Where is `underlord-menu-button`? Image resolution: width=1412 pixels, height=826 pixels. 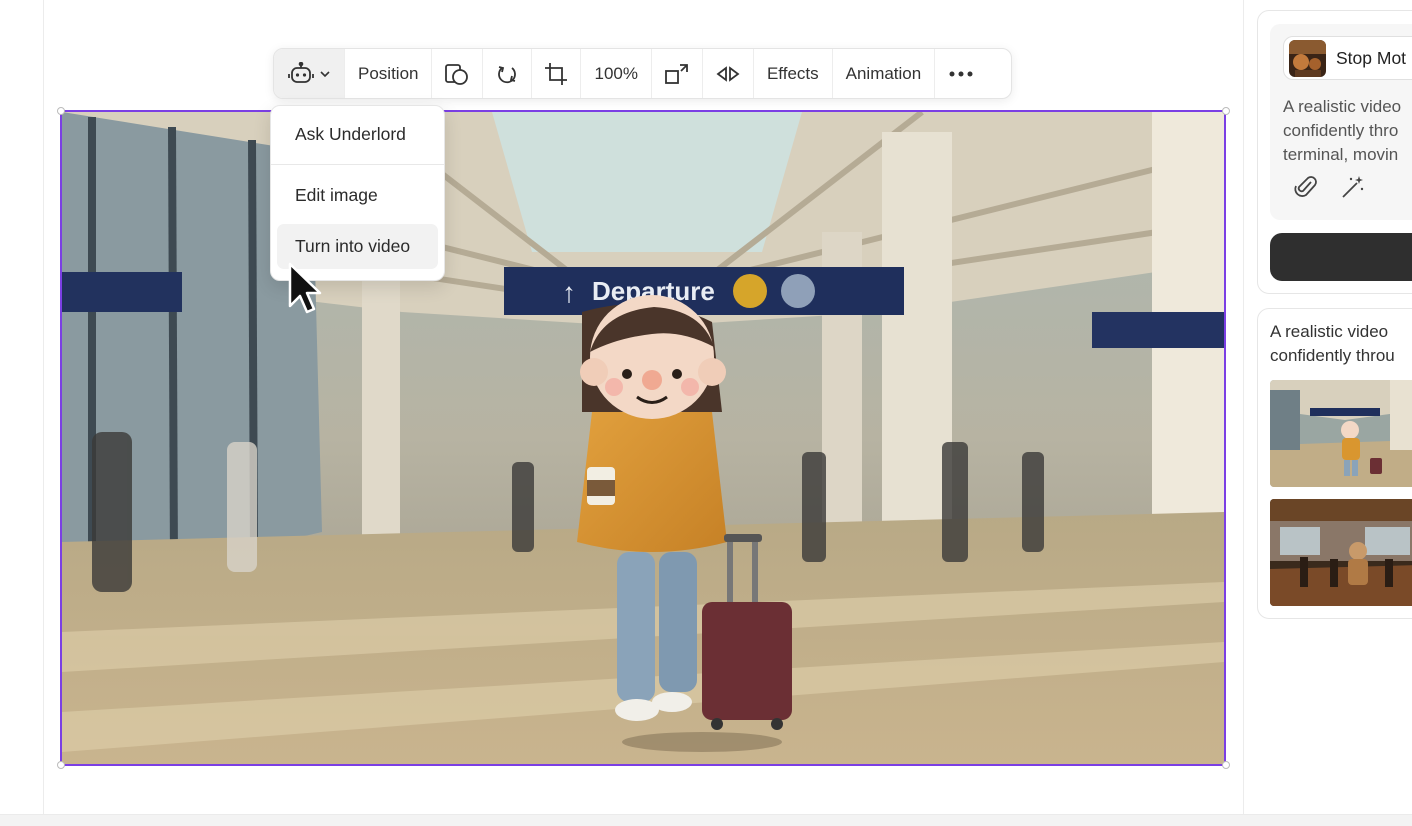
underlord-menu-button is located at coordinates (309, 73).